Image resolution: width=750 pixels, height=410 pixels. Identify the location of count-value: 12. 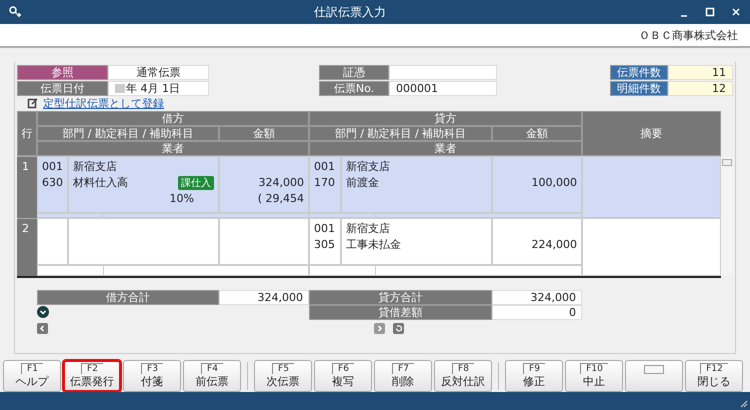
(700, 88).